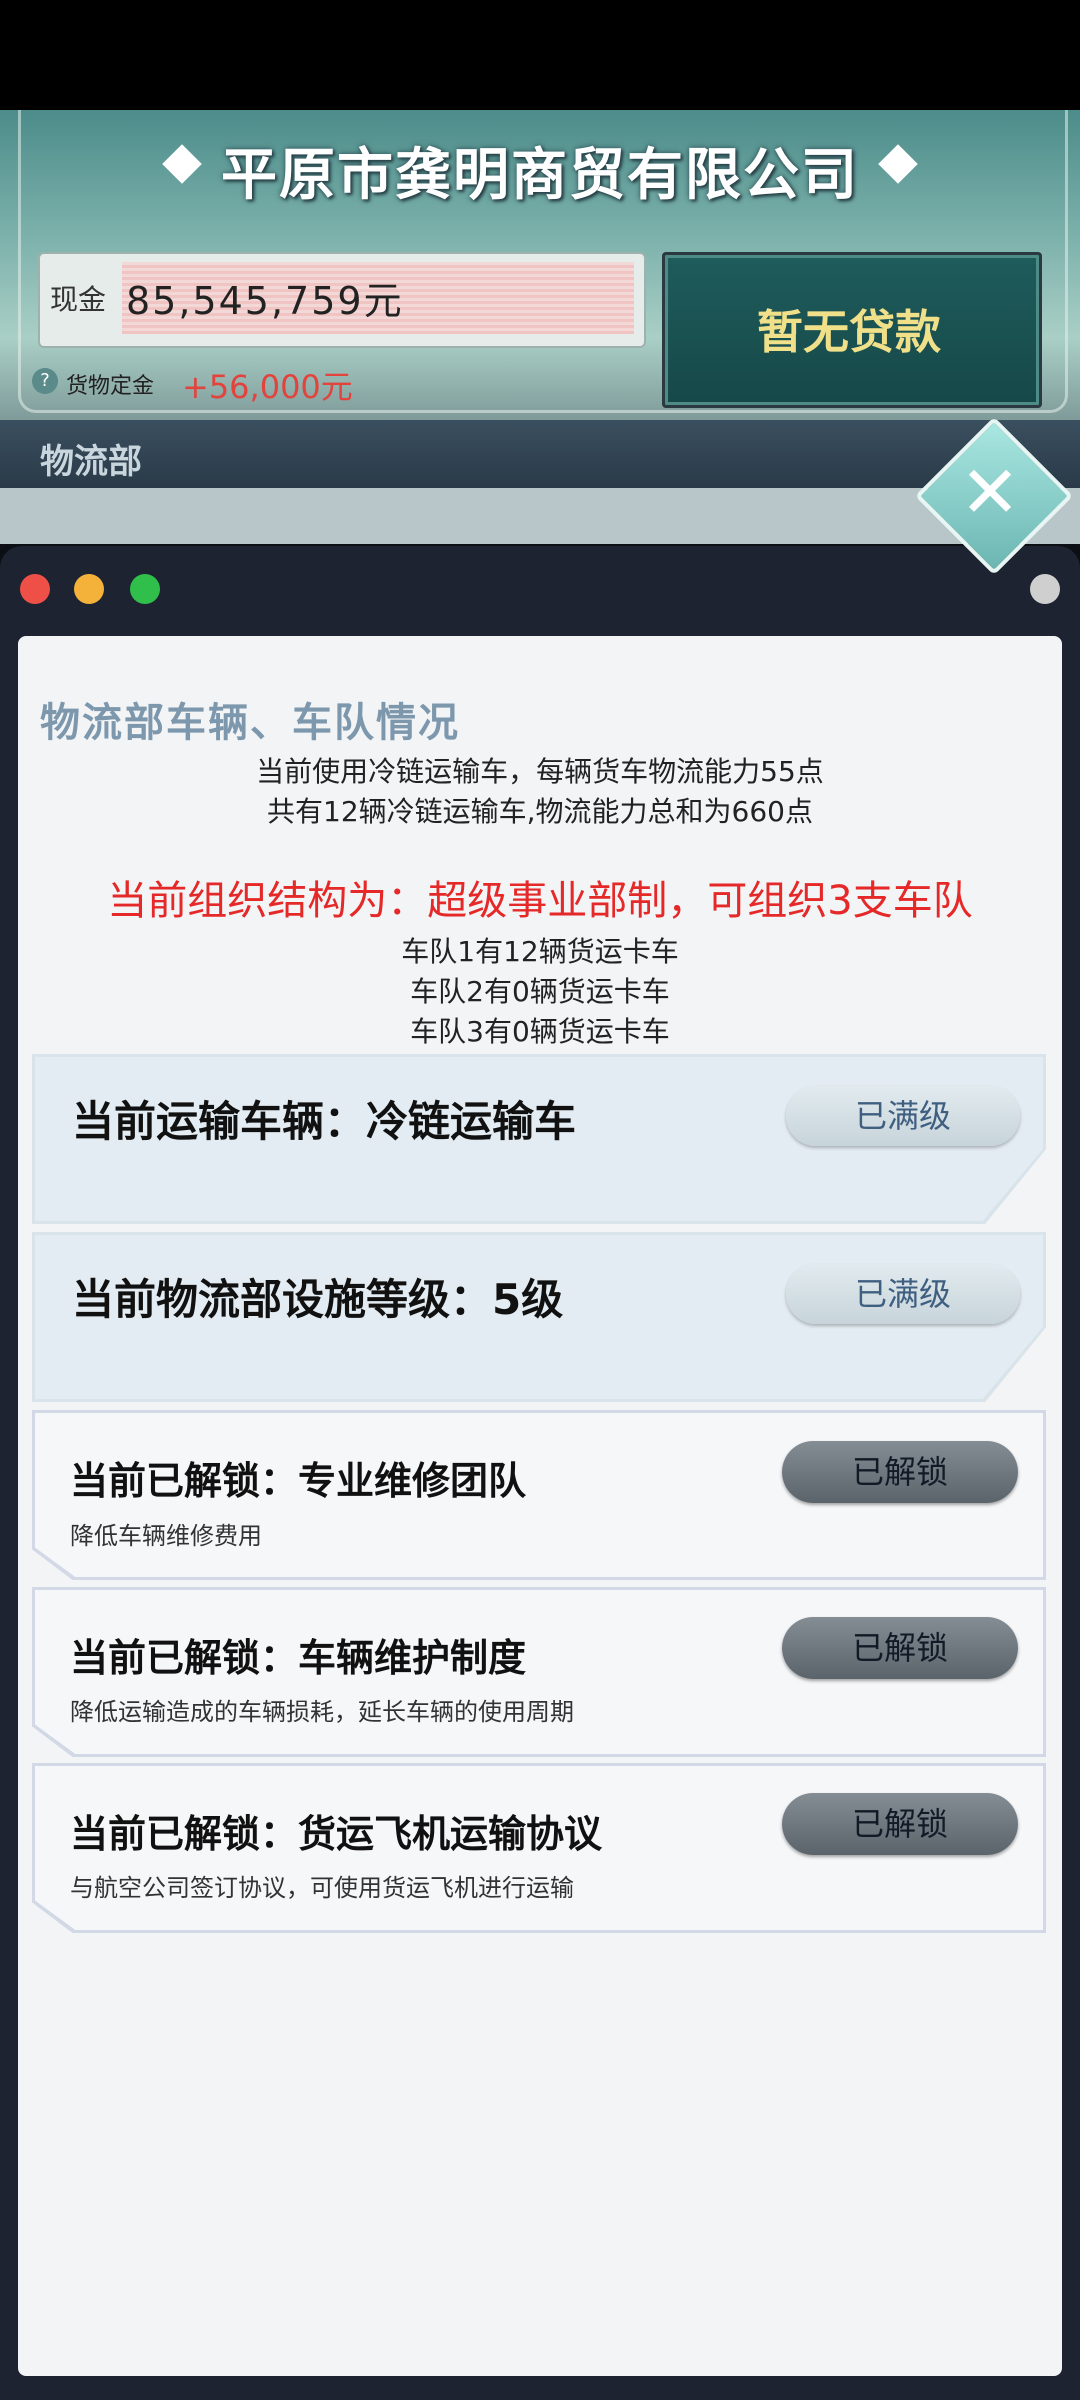 The width and height of the screenshot is (1080, 2400). Describe the element at coordinates (540, 771) in the screenshot. I see `info-line: 当前使用冷链运输车，每辆货车物流能力55点` at that location.